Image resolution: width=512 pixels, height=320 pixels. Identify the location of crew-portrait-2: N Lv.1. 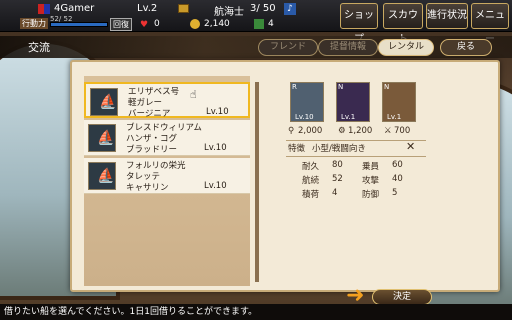
(353, 102).